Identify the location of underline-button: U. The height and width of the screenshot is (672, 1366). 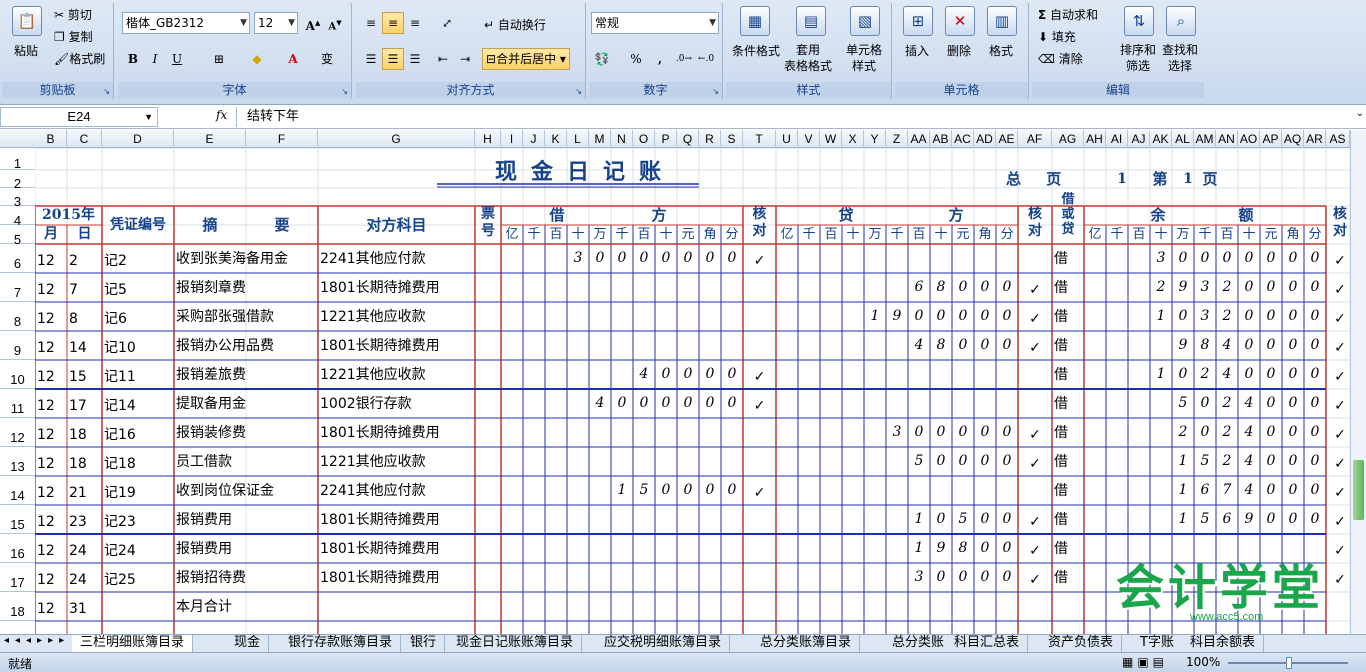
(177, 59).